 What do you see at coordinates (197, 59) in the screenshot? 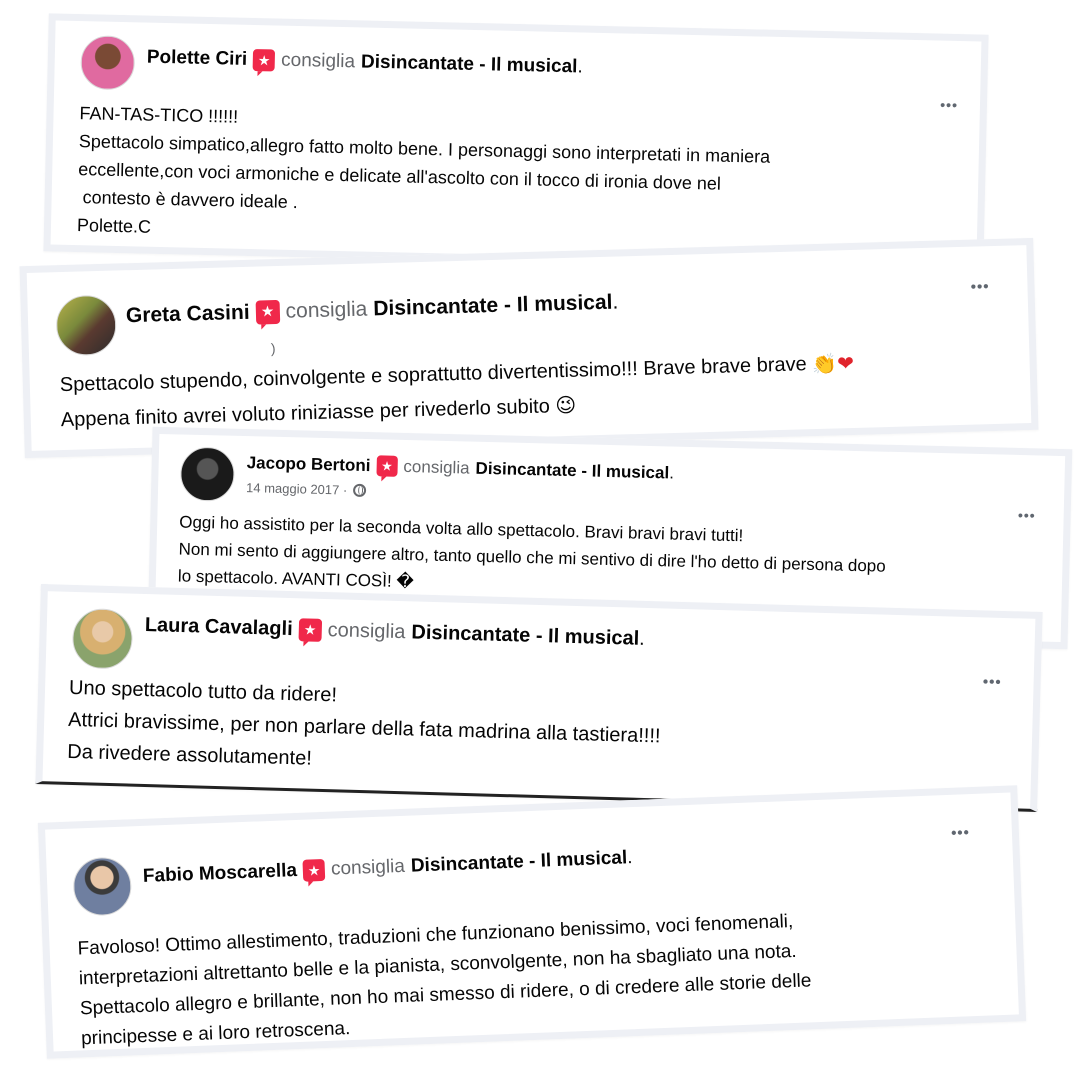
I see `reviewer-name: Polette Ciri` at bounding box center [197, 59].